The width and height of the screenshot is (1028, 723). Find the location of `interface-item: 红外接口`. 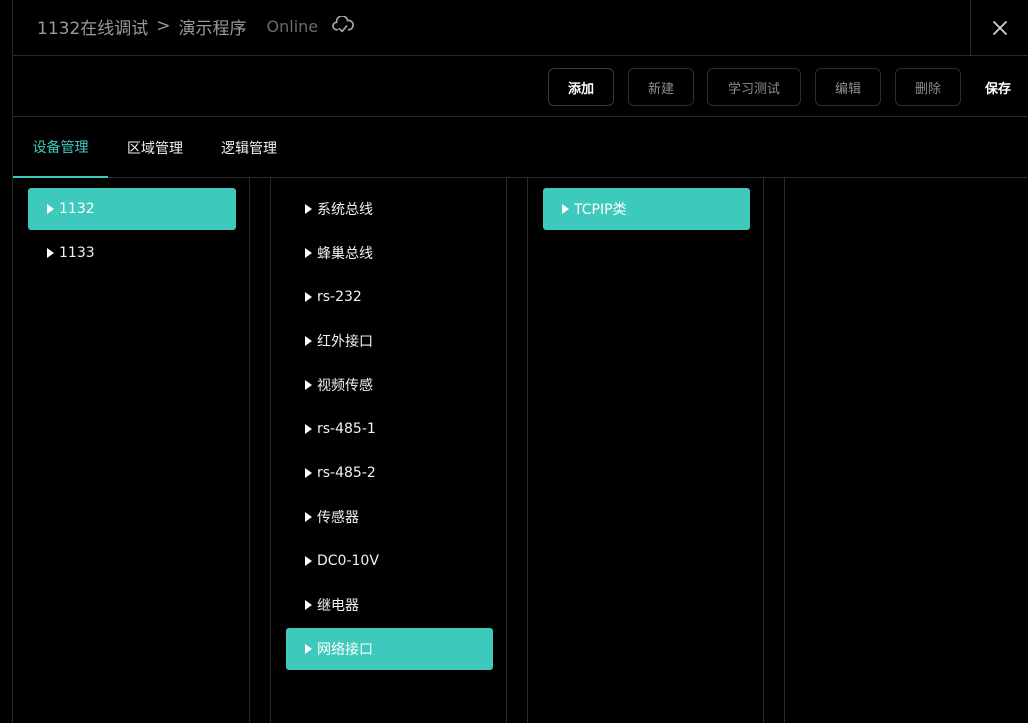

interface-item: 红外接口 is located at coordinates (389, 341).